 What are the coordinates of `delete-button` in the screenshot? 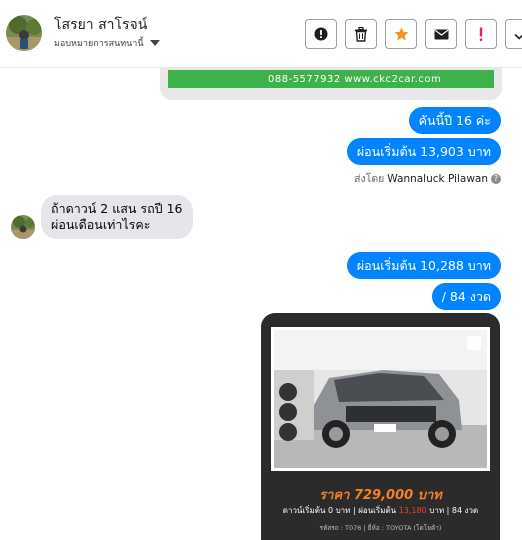 It's located at (361, 34).